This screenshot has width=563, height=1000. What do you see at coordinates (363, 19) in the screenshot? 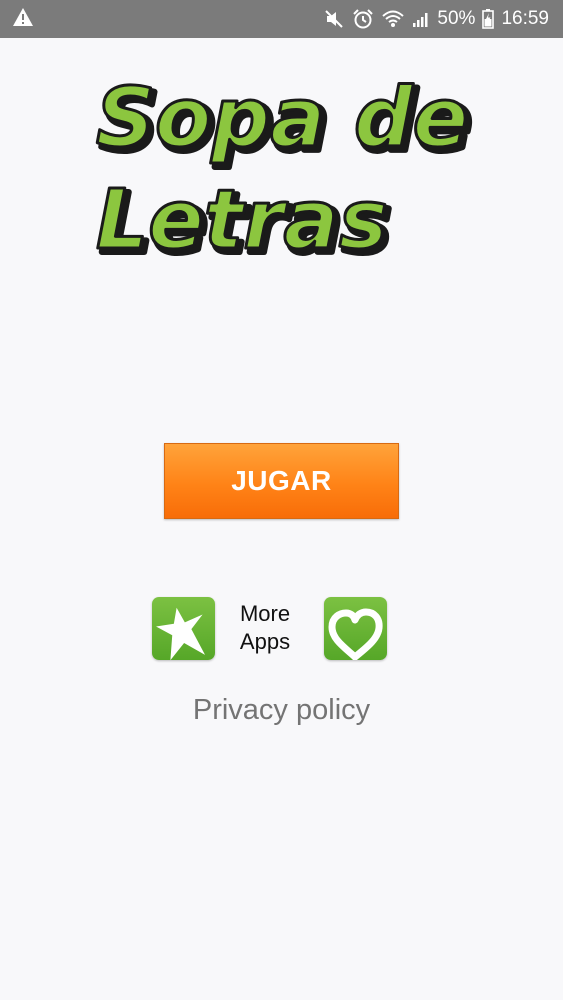
I see `alarm-icon` at bounding box center [363, 19].